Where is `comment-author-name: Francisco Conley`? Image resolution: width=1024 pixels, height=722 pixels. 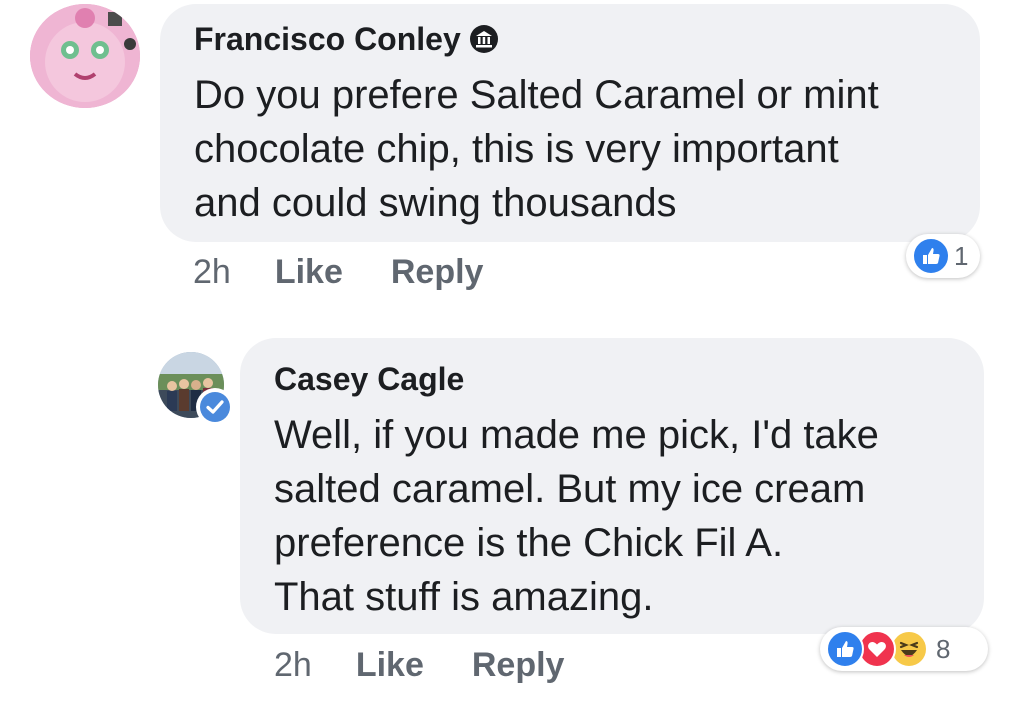 comment-author-name: Francisco Conley is located at coordinates (327, 39).